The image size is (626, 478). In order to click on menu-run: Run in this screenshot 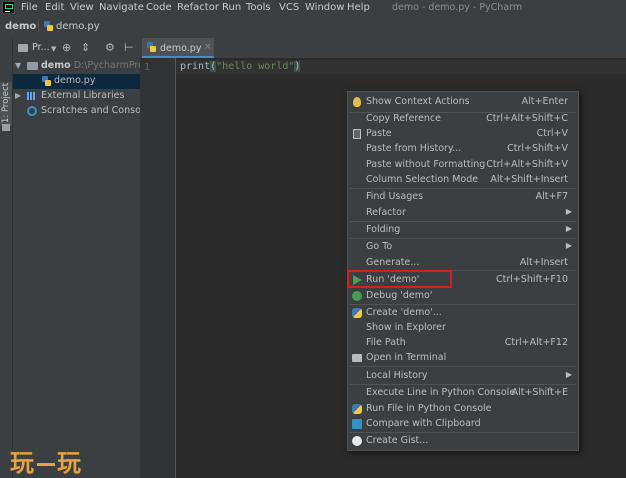, I will do `click(231, 7)`.